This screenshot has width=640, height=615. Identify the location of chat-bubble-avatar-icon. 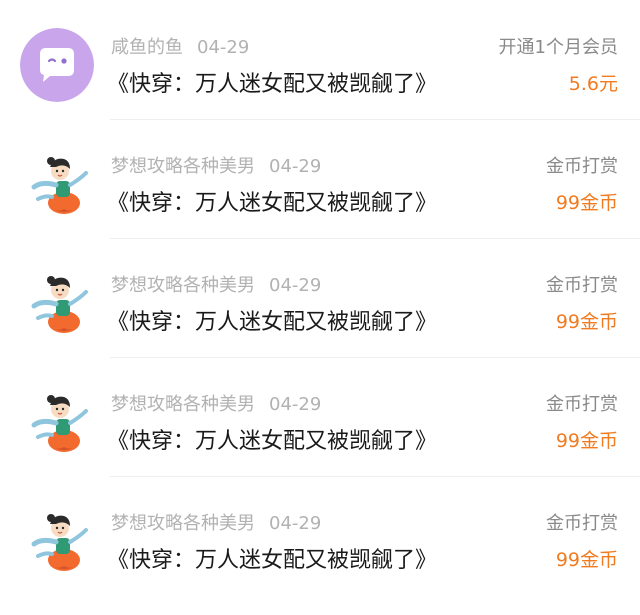
(57, 65).